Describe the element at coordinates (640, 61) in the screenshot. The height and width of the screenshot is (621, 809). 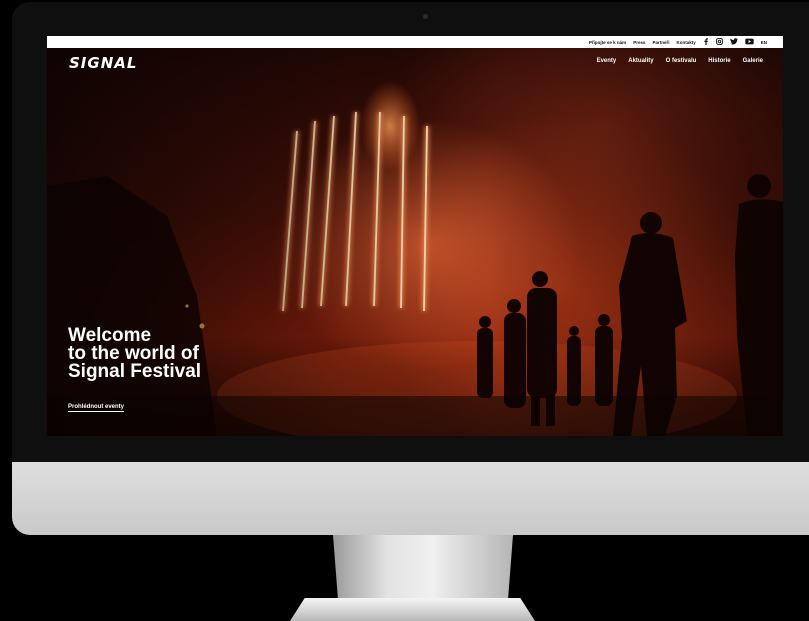
I see `nav-item-news: Aktuality` at that location.